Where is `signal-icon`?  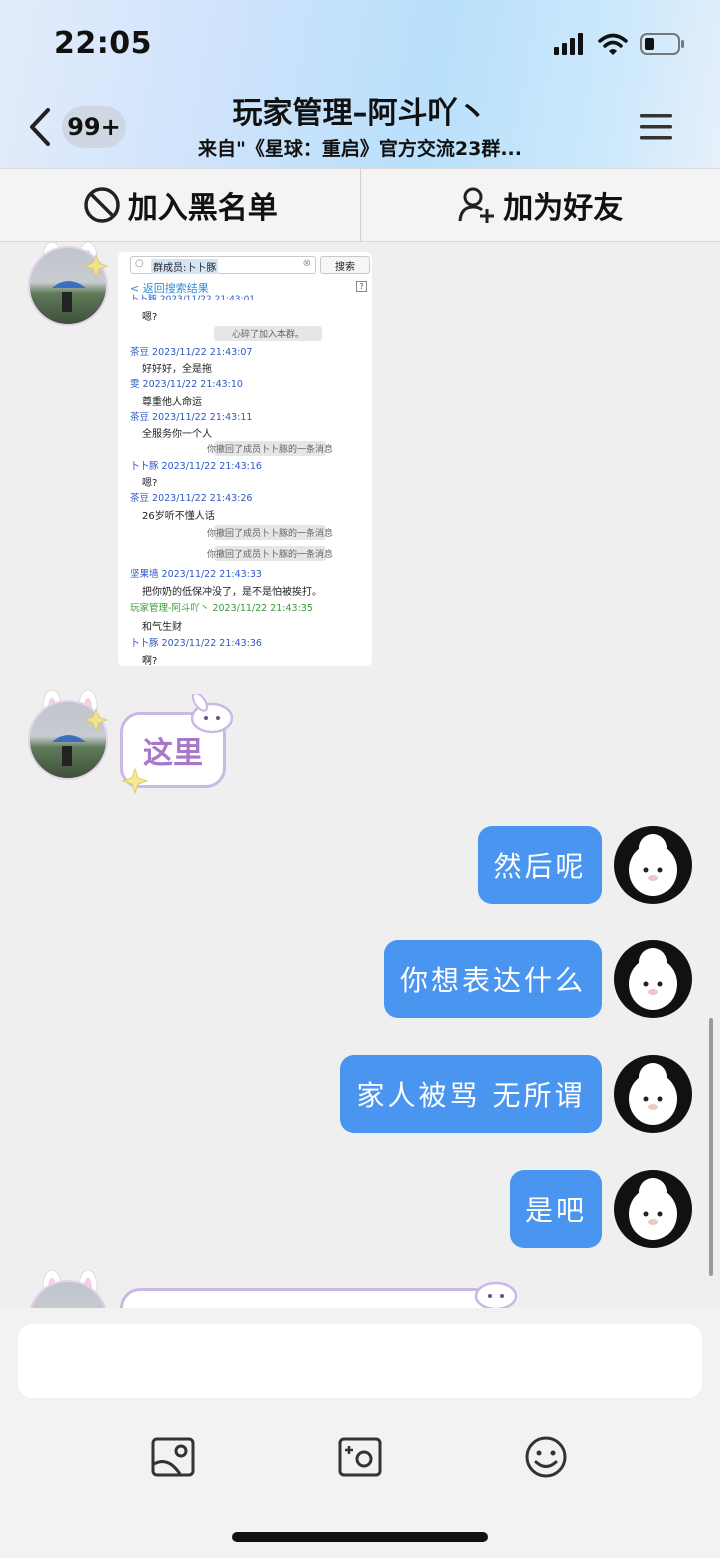 signal-icon is located at coordinates (568, 44).